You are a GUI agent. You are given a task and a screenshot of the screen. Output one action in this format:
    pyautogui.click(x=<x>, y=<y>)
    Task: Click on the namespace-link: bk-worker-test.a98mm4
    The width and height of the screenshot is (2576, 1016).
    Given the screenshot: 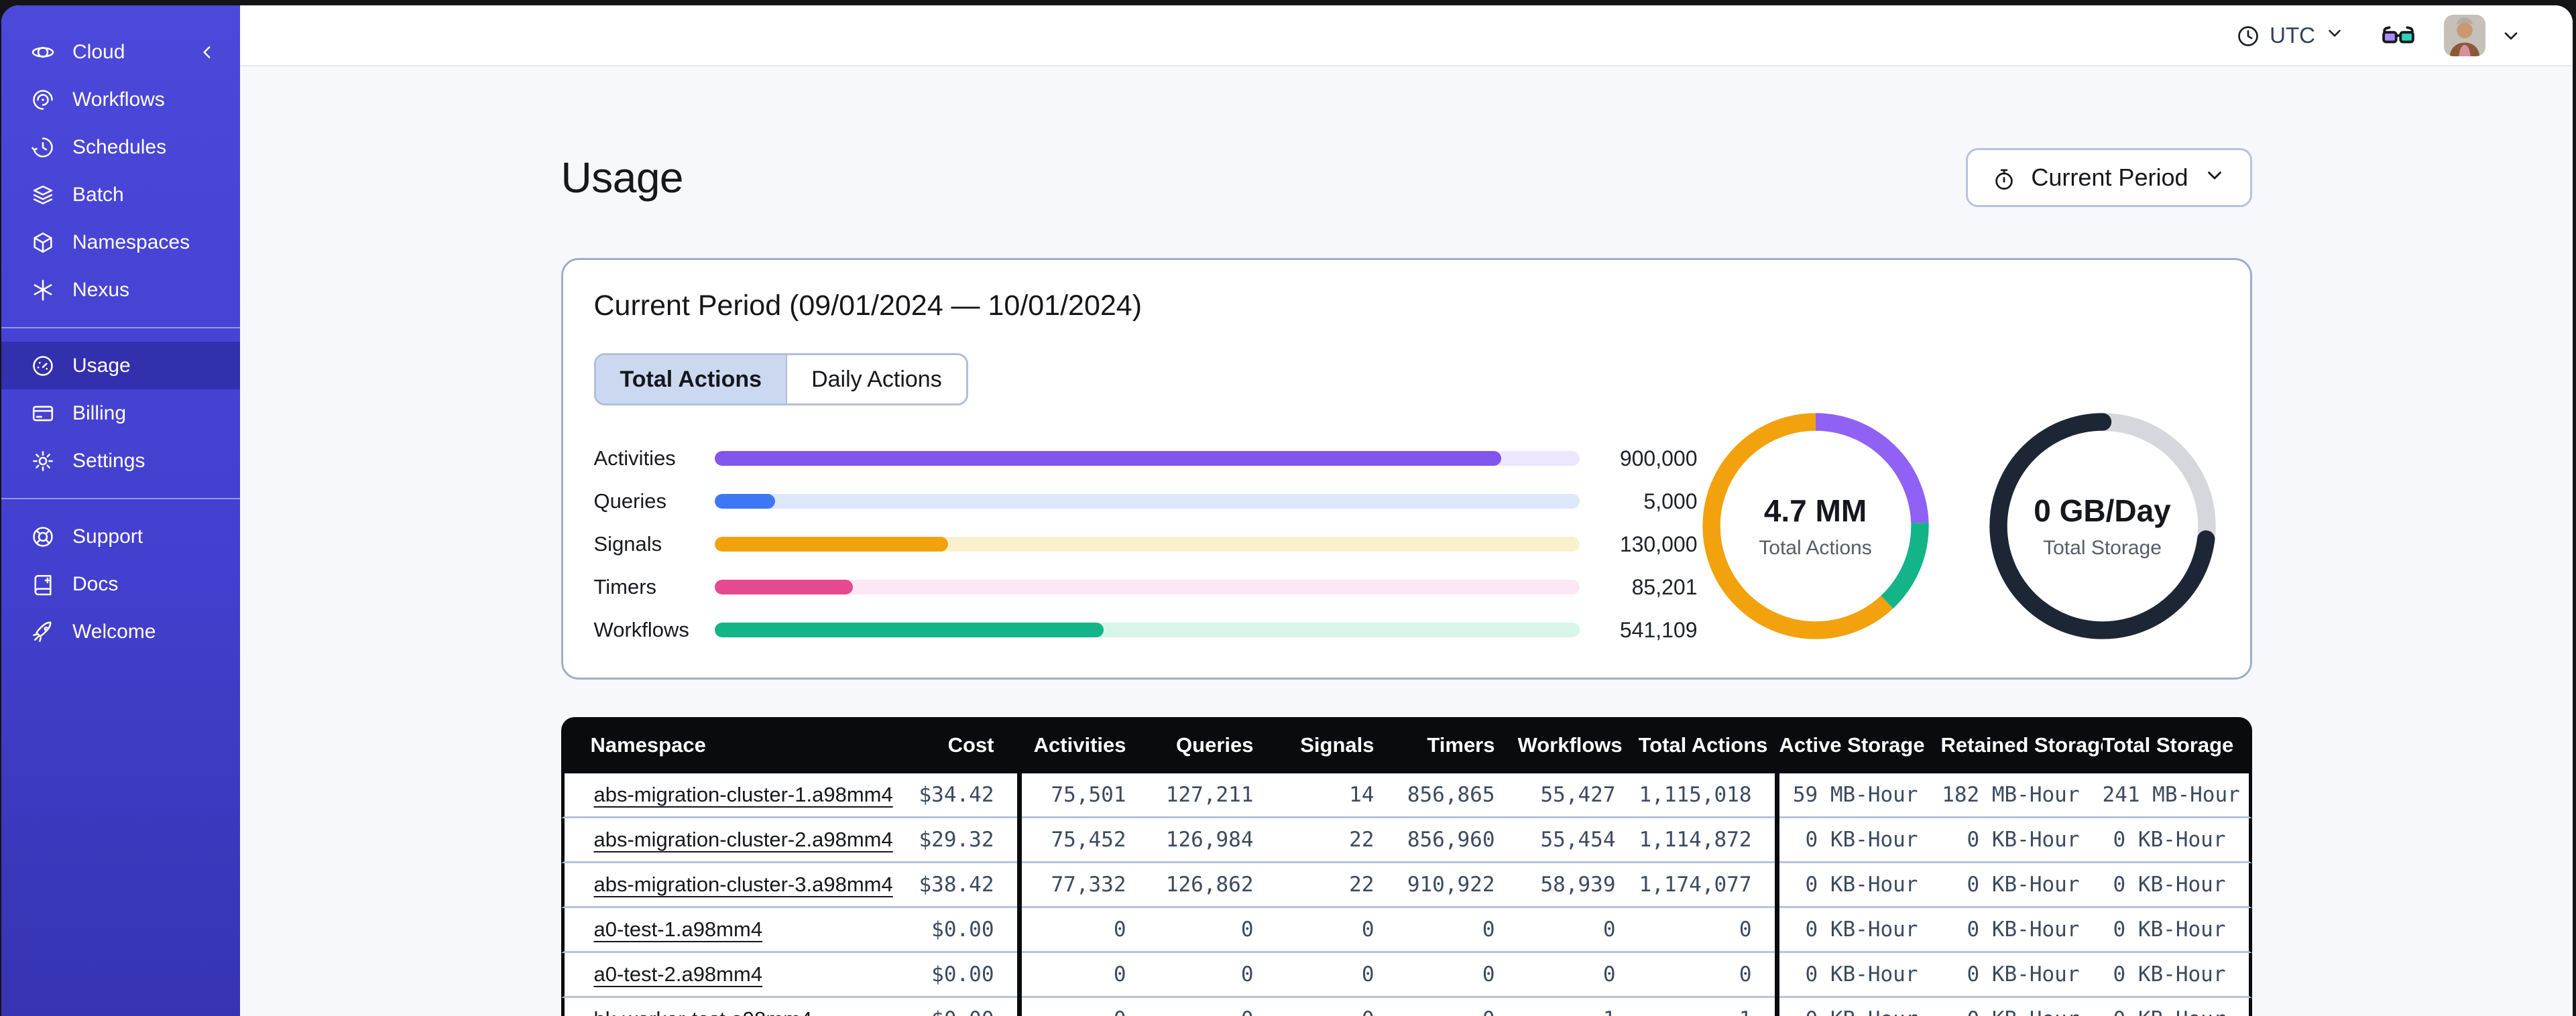 What is the action you would take?
    pyautogui.click(x=703, y=1012)
    